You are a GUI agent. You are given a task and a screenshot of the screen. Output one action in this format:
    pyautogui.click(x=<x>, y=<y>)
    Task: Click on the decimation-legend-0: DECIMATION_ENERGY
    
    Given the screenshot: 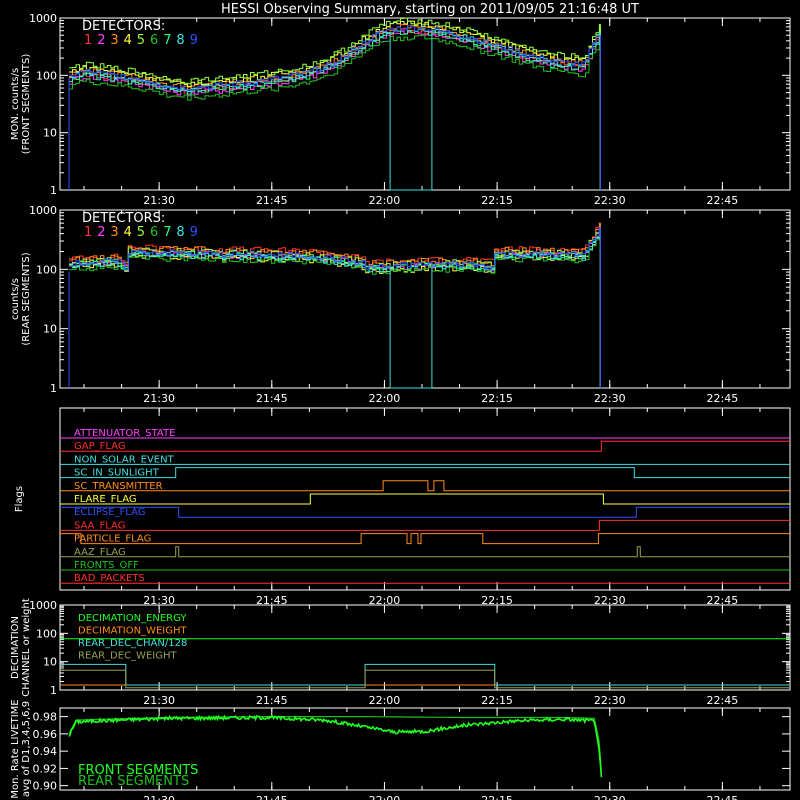 What is the action you would take?
    pyautogui.click(x=132, y=618)
    